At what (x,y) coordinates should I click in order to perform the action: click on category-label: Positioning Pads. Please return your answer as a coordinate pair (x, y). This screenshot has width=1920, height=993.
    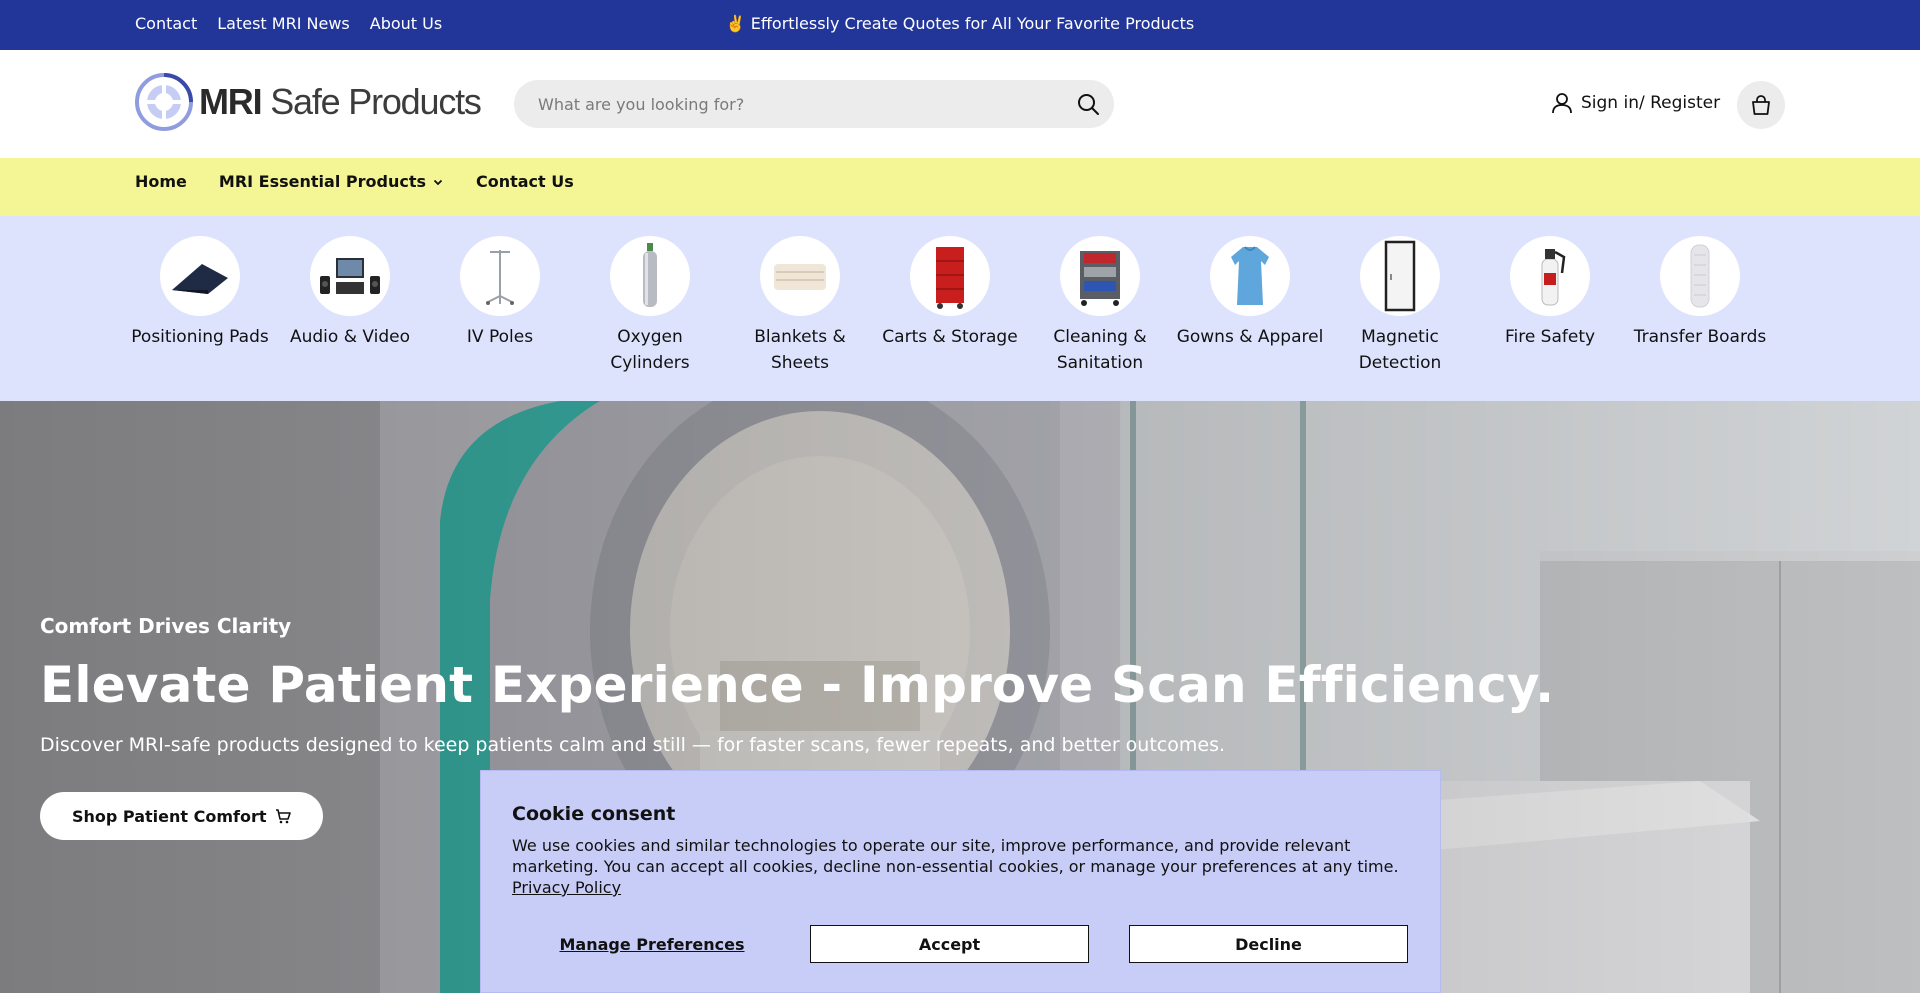
    Looking at the image, I should click on (200, 337).